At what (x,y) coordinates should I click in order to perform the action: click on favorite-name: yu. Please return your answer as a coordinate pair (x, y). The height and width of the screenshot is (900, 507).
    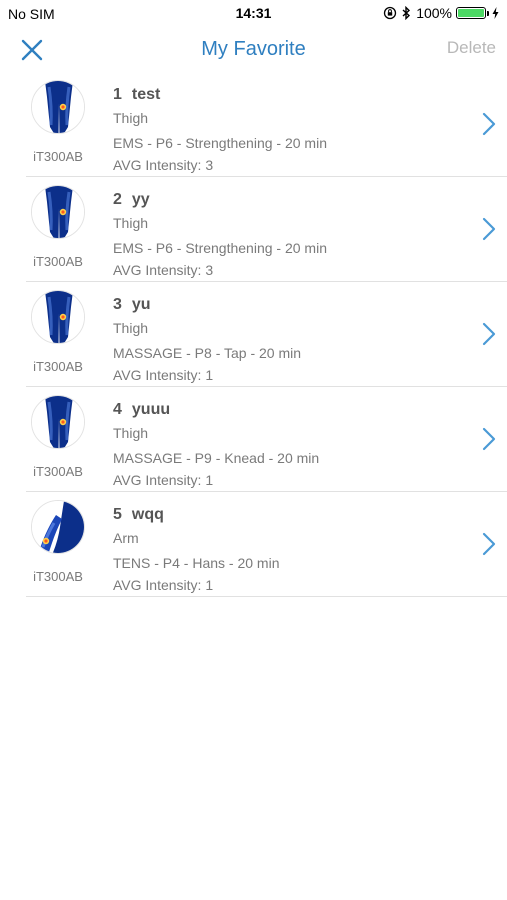
    Looking at the image, I should click on (141, 304).